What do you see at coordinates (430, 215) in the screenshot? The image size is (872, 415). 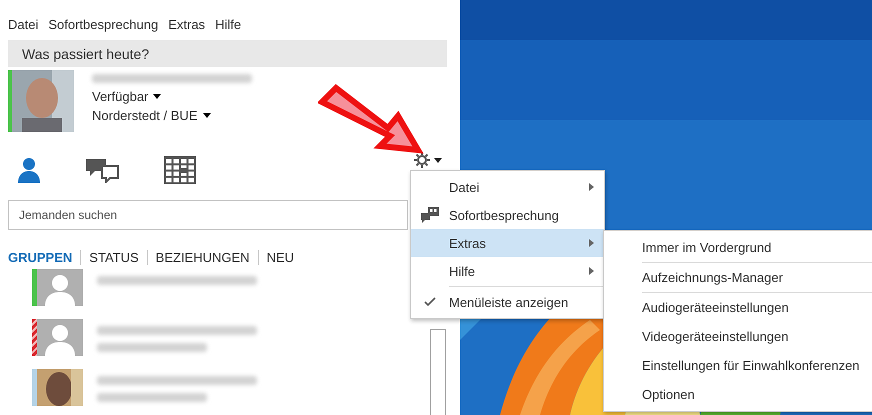 I see `meeting-icon` at bounding box center [430, 215].